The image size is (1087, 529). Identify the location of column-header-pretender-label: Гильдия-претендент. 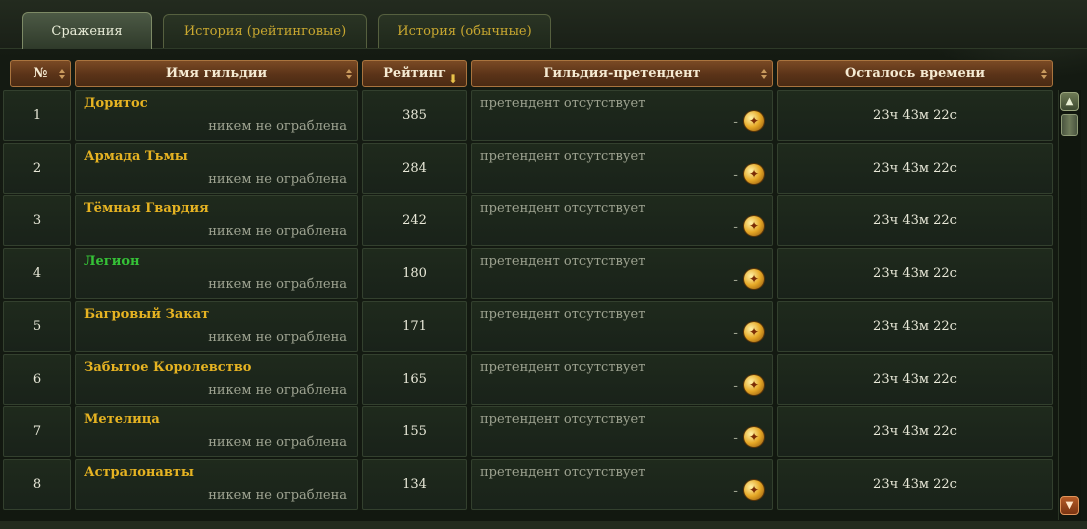
(622, 73).